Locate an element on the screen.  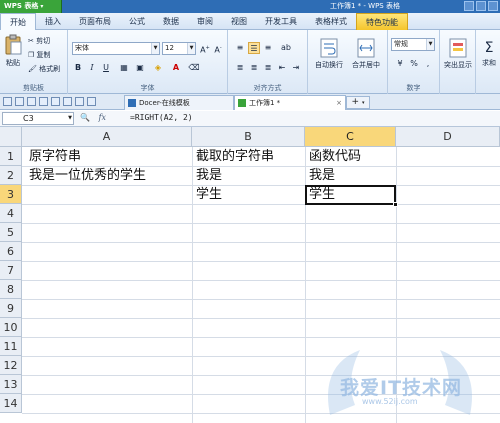
row-header-11: 11 is located at coordinates (11, 346).